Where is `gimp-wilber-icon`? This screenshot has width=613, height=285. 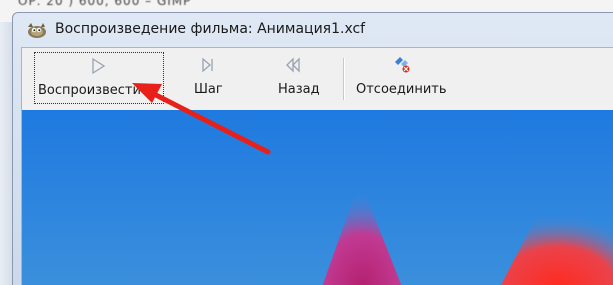 gimp-wilber-icon is located at coordinates (36, 30).